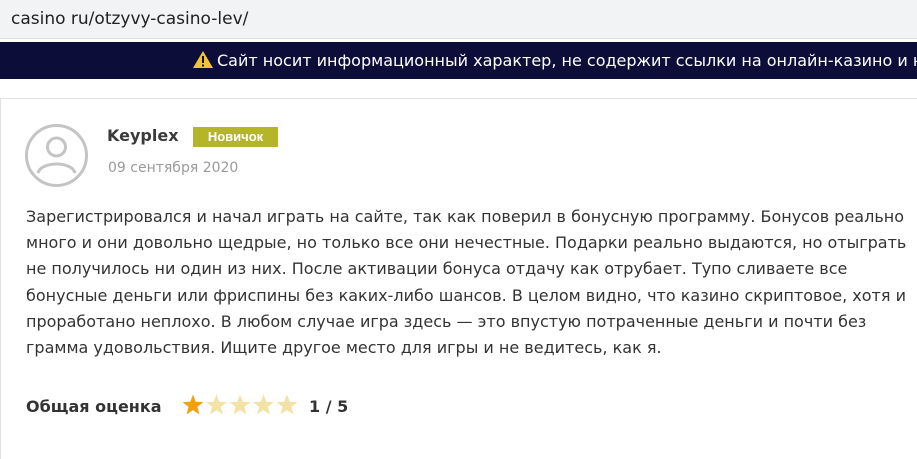 The image size is (917, 459). Describe the element at coordinates (143, 135) in the screenshot. I see `review-author: Keyplex` at that location.